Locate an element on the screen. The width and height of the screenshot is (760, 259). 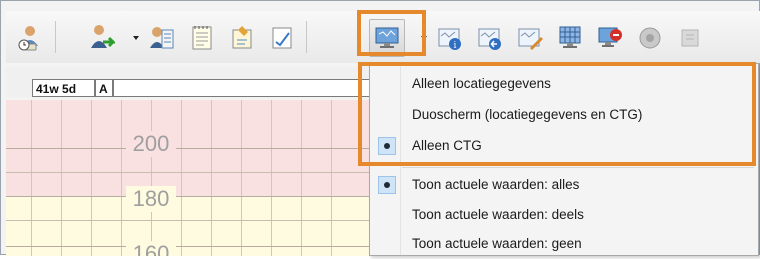
document-edit-button is located at coordinates (242, 38).